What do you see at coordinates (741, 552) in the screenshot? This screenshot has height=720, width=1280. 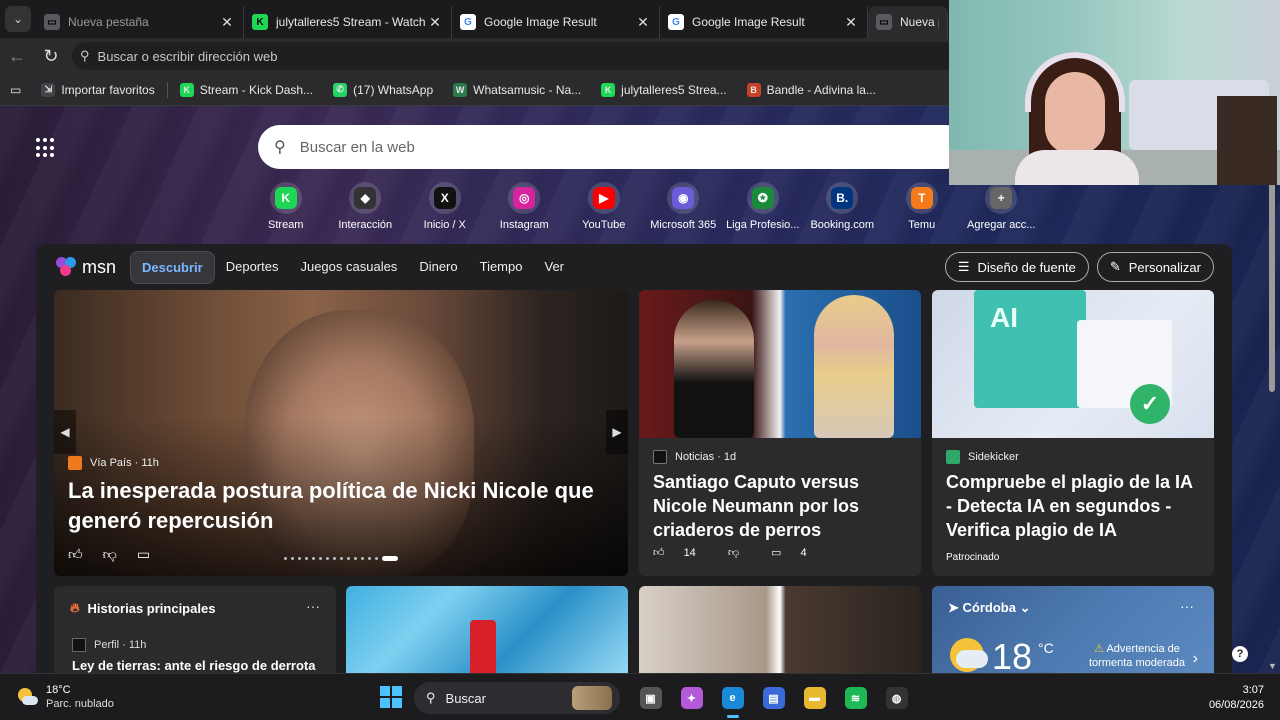 I see `dislike-button: 👎︎` at bounding box center [741, 552].